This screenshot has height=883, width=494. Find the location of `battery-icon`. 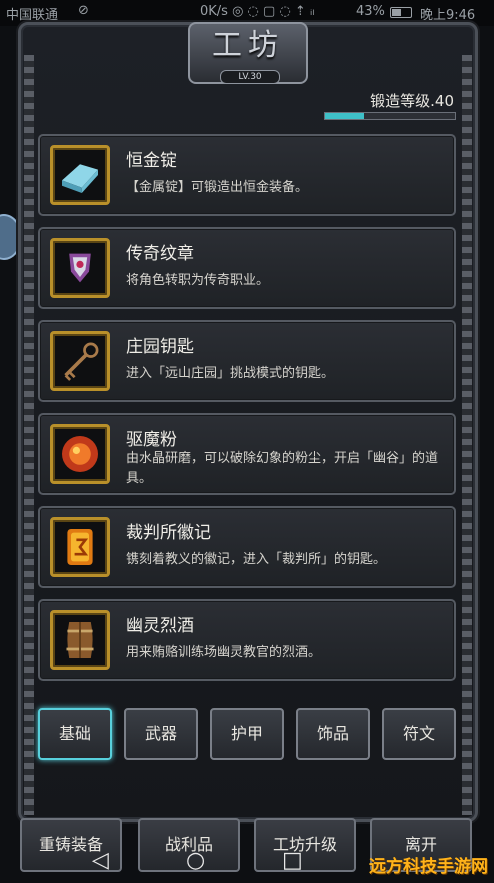

battery-icon is located at coordinates (401, 12).